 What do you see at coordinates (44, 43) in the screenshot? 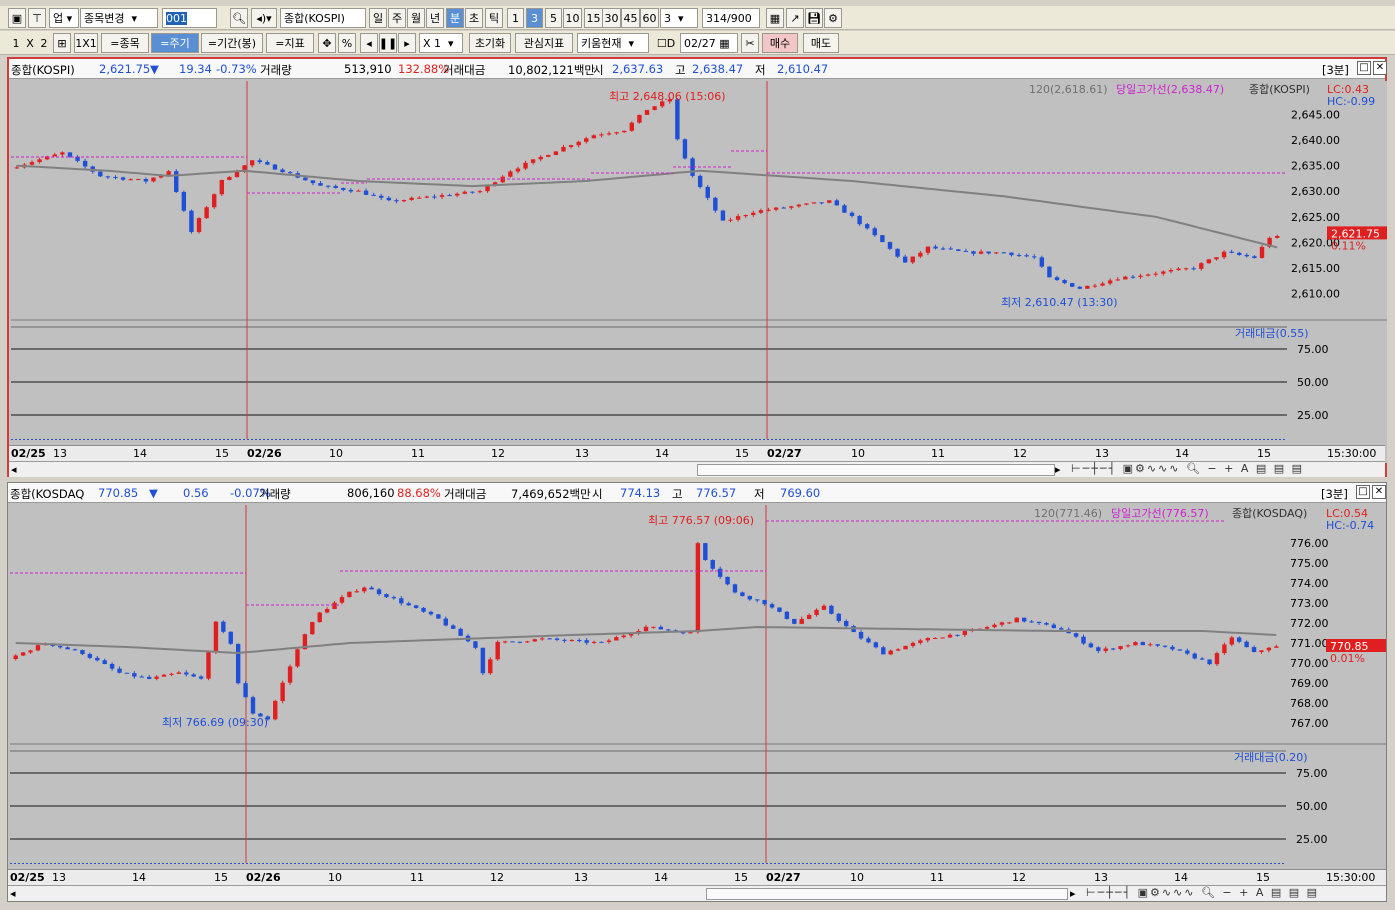
I see `layout-2: 2` at bounding box center [44, 43].